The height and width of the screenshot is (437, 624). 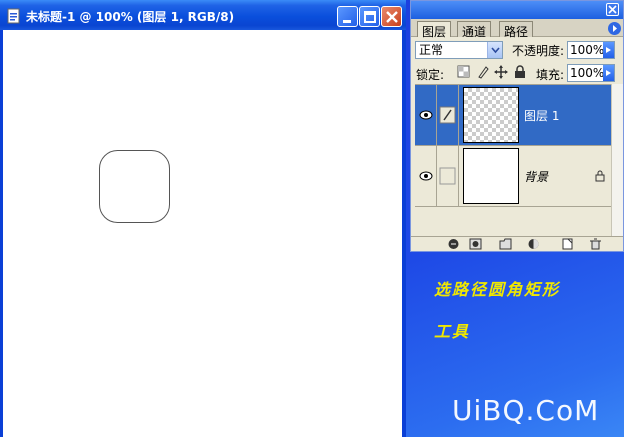 What do you see at coordinates (14, 16) in the screenshot?
I see `photoshop-document-icon` at bounding box center [14, 16].